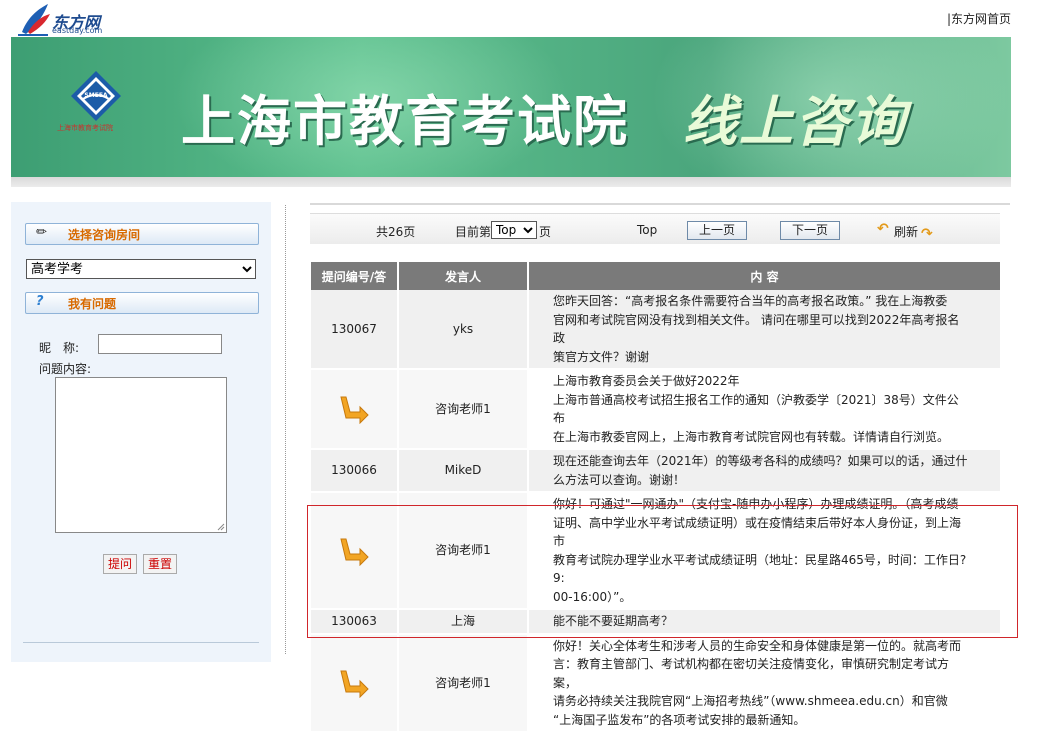 The height and width of the screenshot is (733, 1040). I want to click on table-header-row: 提问编号/答 发言人 内 容, so click(655, 276).